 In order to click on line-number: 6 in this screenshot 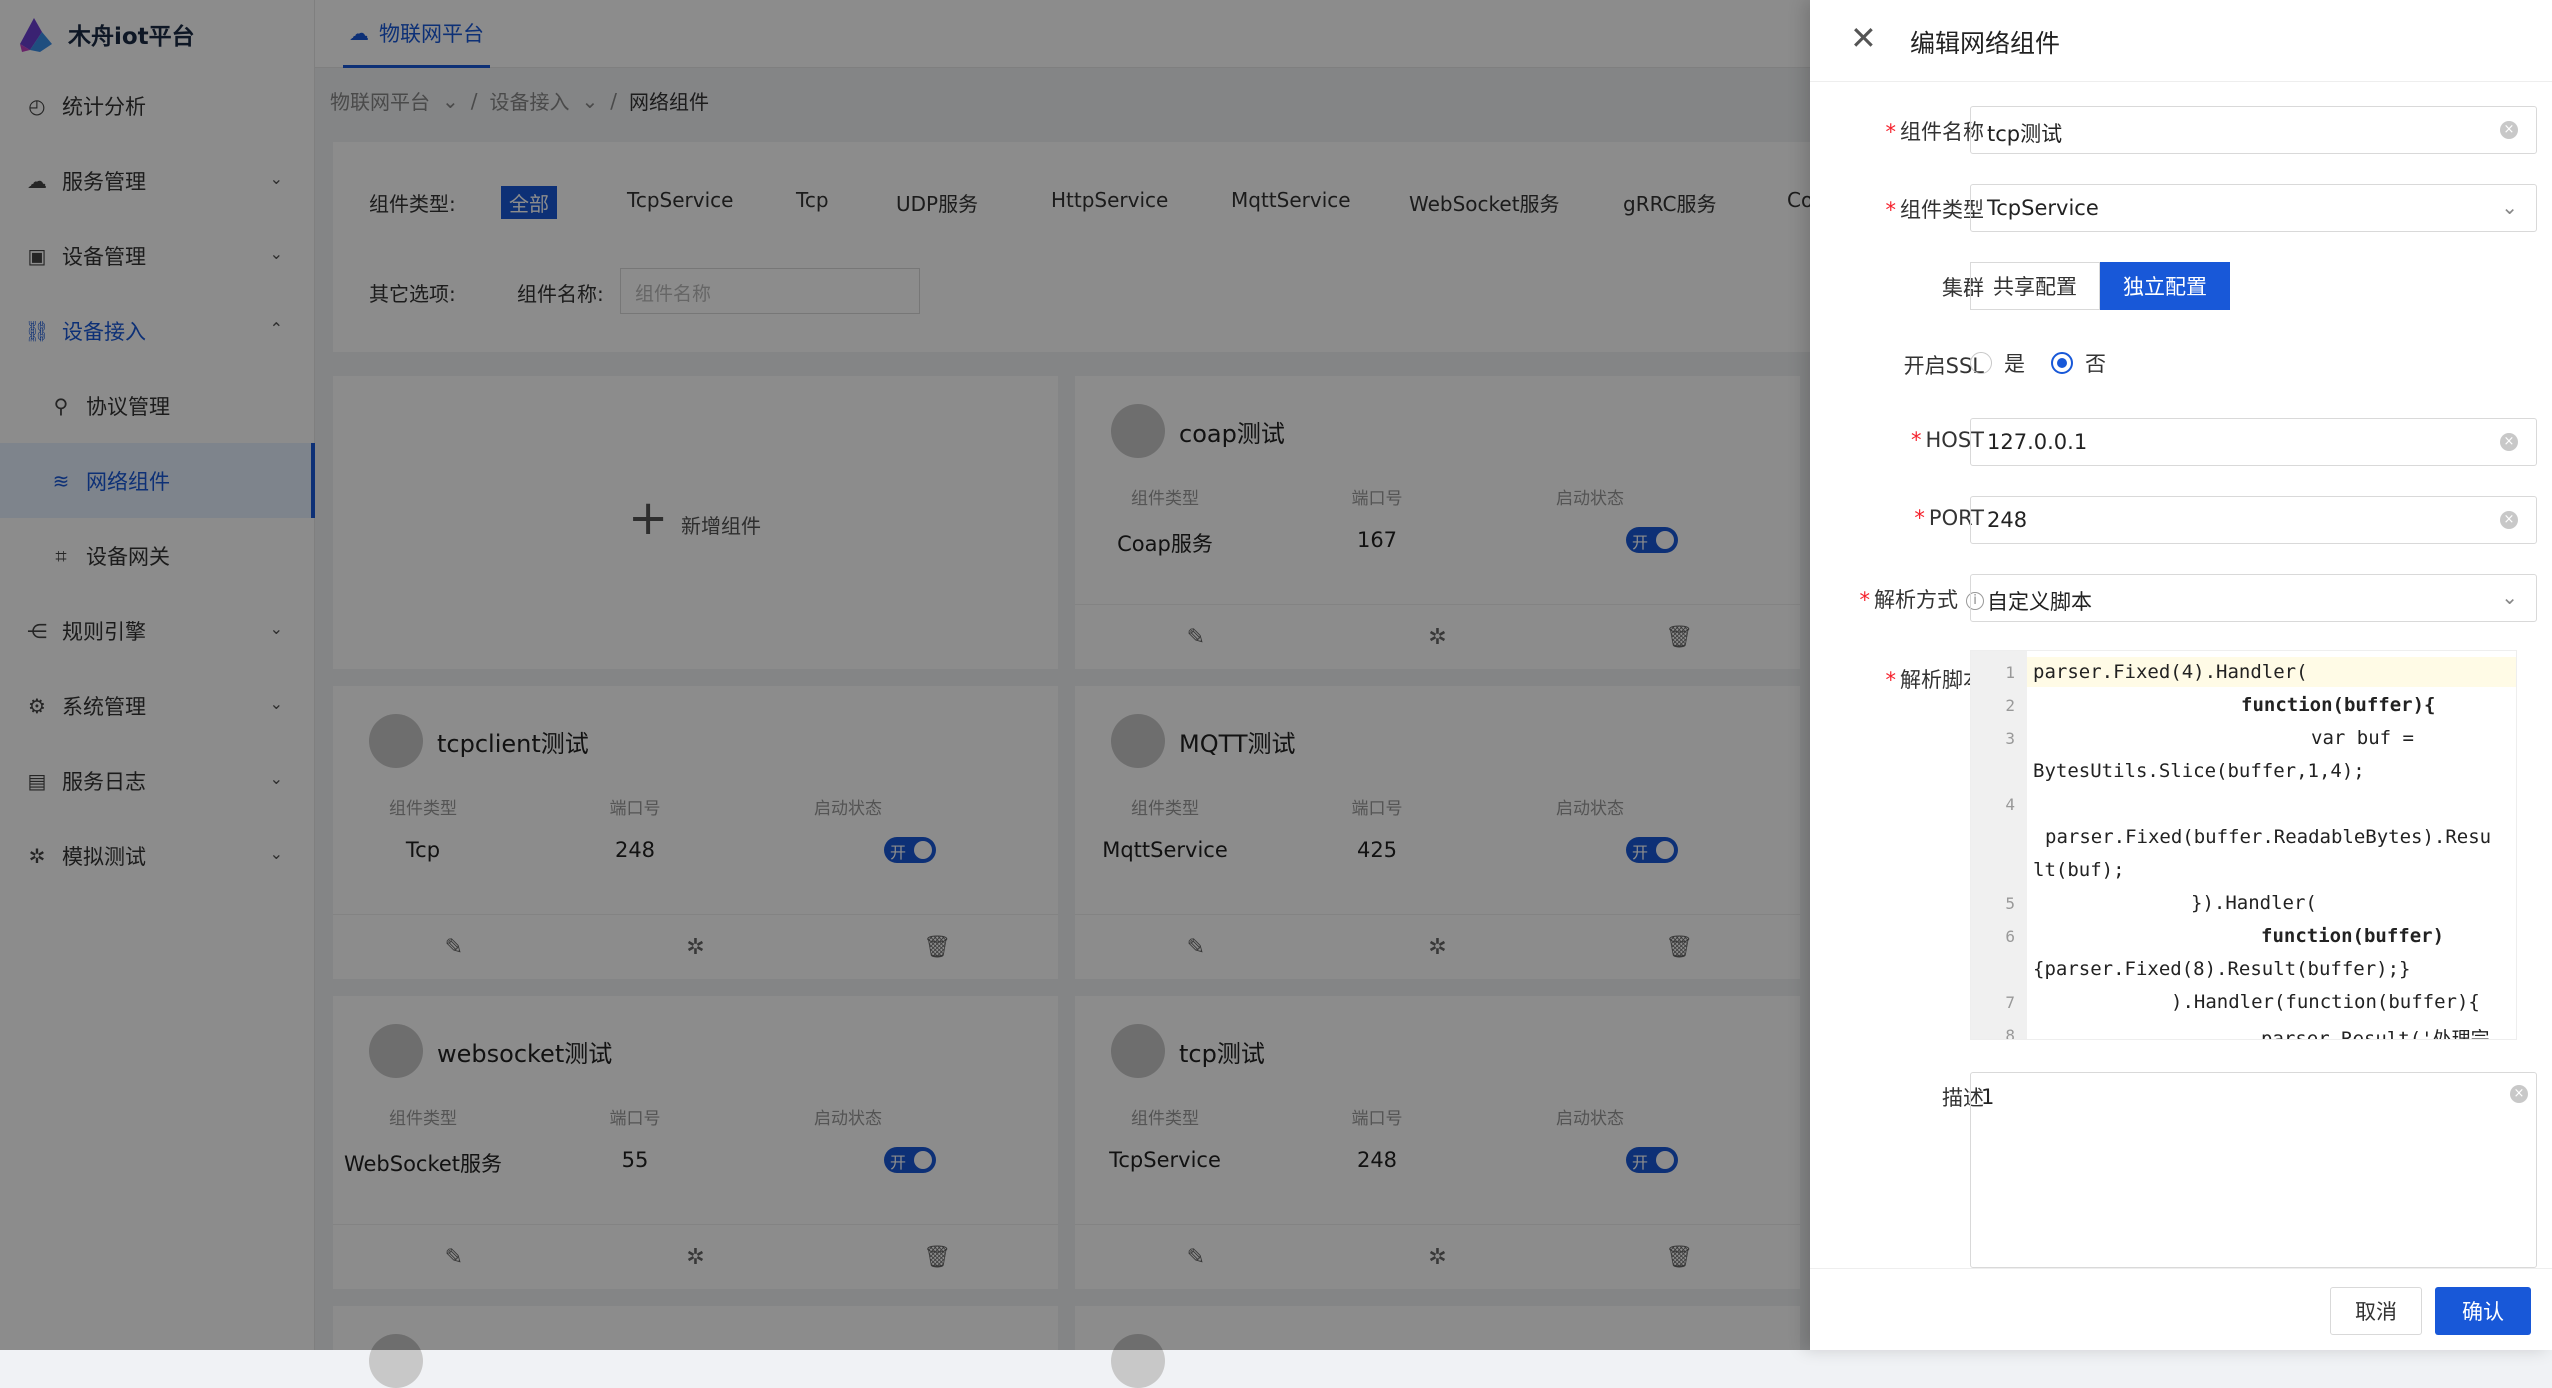, I will do `click(2010, 936)`.